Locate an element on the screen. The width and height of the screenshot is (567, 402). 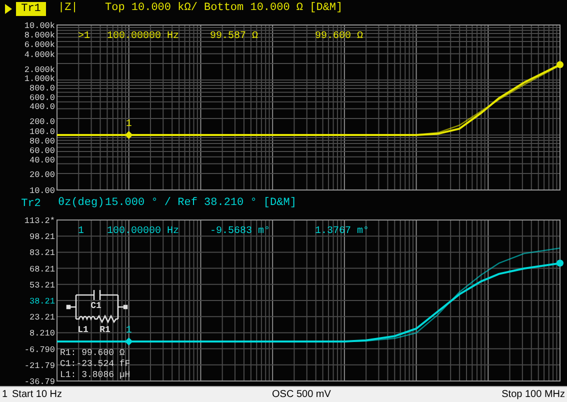
start-frequency: Start 10 Hz is located at coordinates (38, 395).